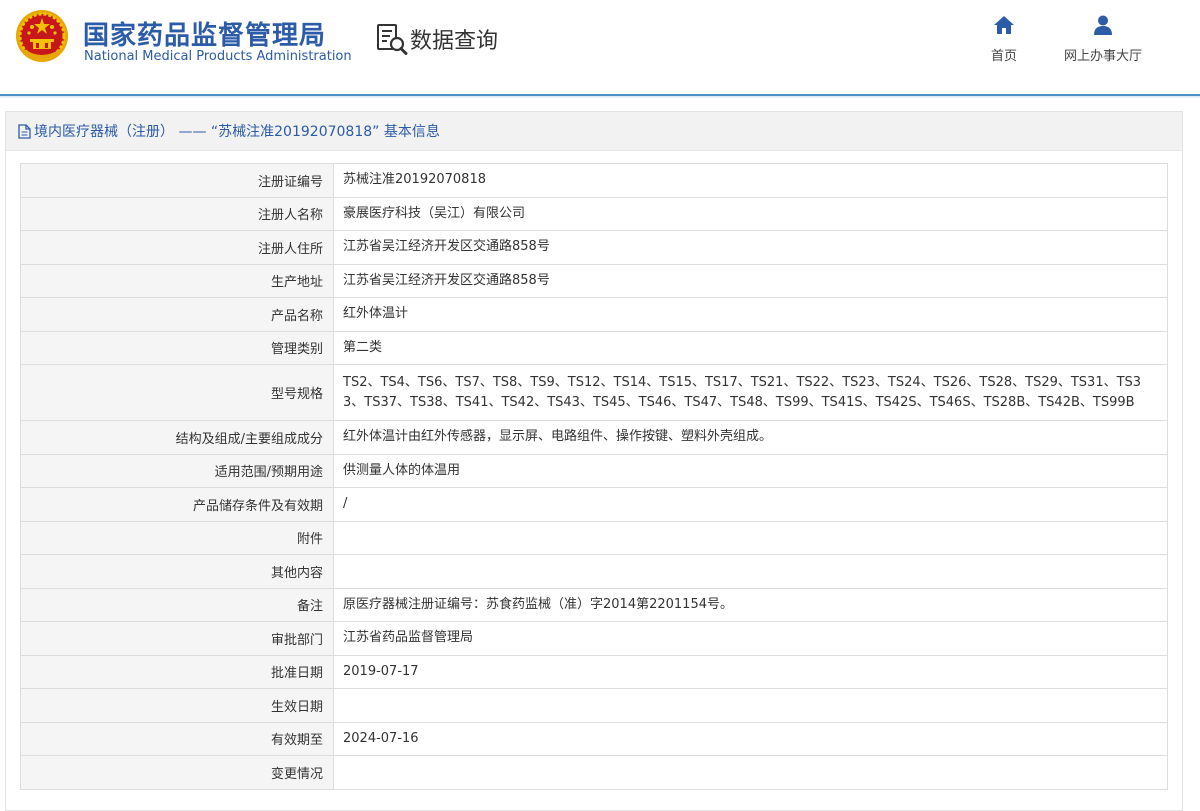  Describe the element at coordinates (1103, 39) in the screenshot. I see `nav-online-service-hall: 网上办事大厅` at that location.